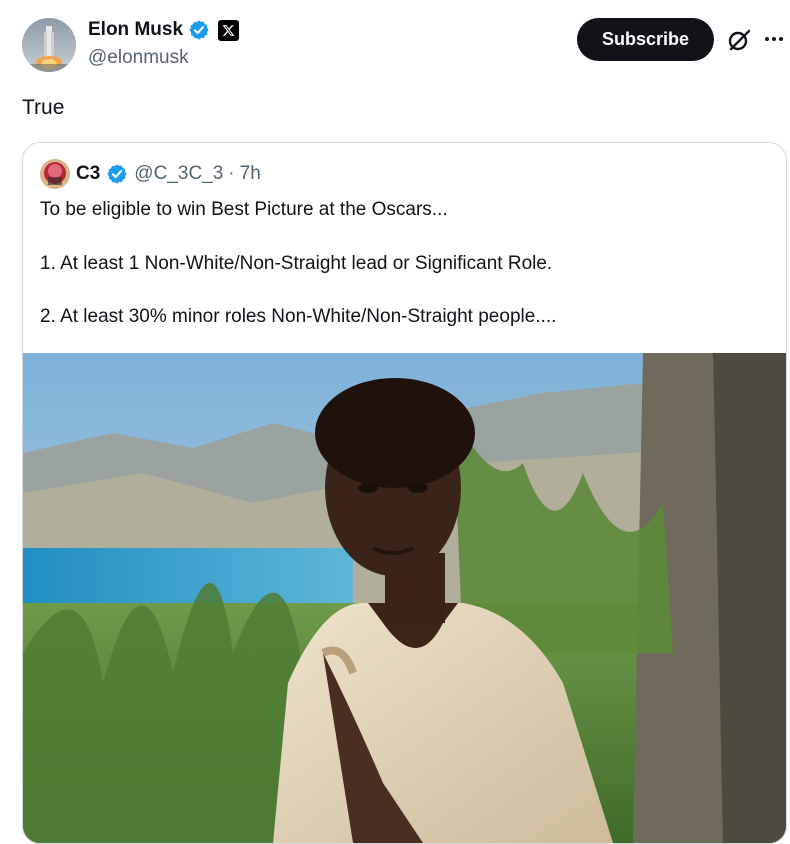 The image size is (790, 844). Describe the element at coordinates (229, 30) in the screenshot. I see `x-logo-icon` at that location.